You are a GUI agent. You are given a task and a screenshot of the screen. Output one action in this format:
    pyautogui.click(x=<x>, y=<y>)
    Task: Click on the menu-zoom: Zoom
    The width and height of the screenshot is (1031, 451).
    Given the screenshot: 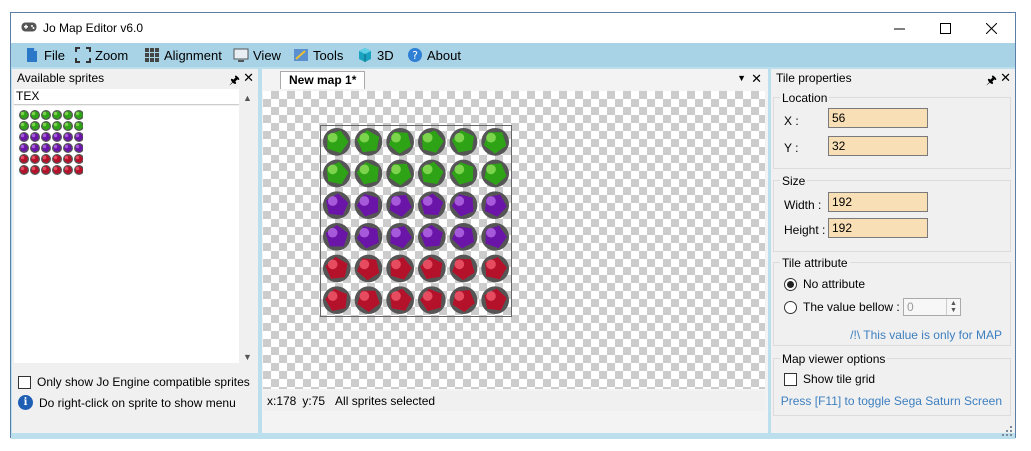 What is the action you would take?
    pyautogui.click(x=101, y=55)
    